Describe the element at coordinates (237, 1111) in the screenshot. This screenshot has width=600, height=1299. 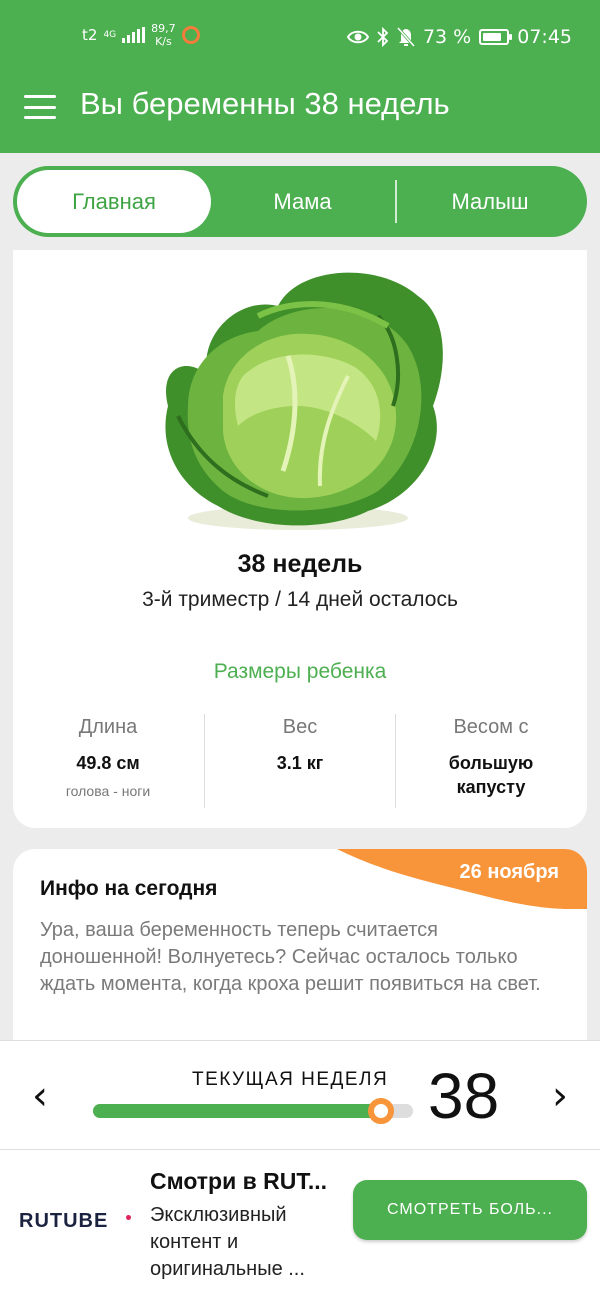
I see `week-progress-fill` at that location.